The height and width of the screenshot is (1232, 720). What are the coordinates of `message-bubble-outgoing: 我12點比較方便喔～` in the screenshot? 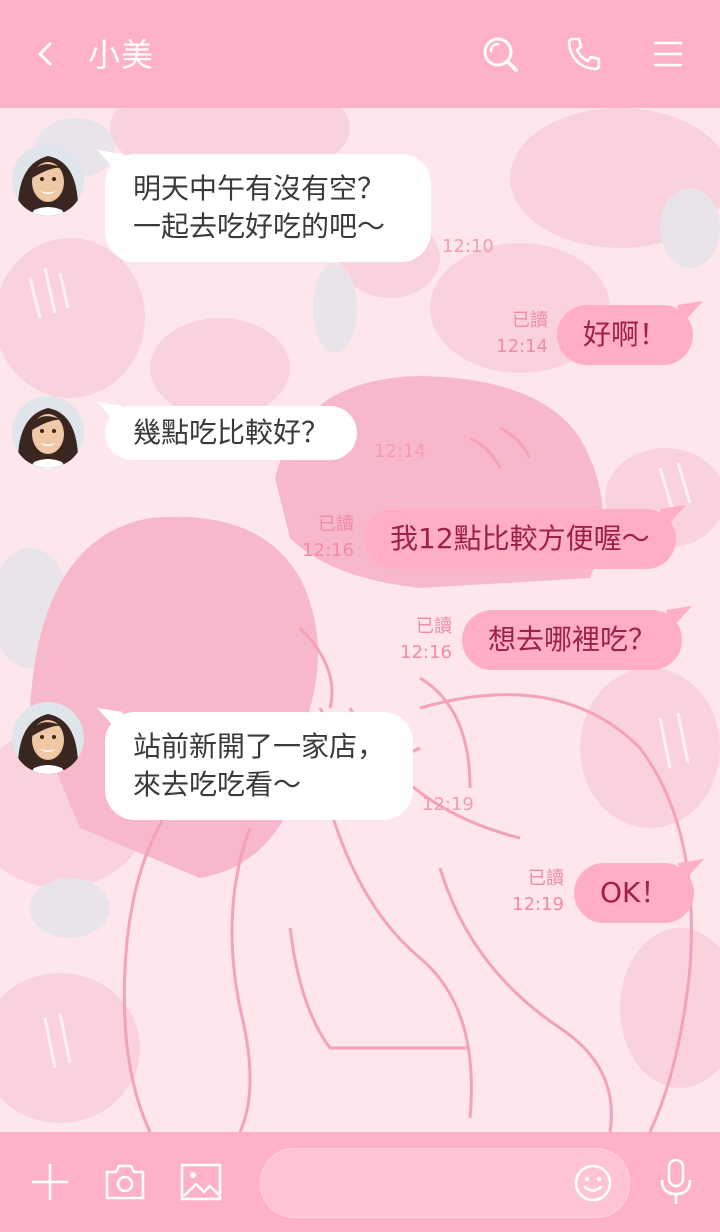 It's located at (525, 537).